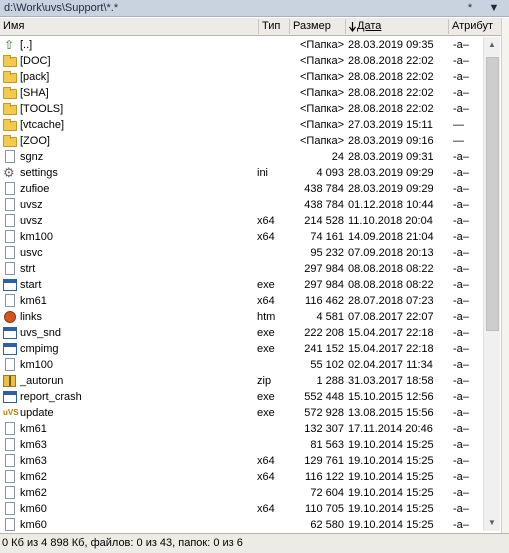 The width and height of the screenshot is (509, 553). Describe the element at coordinates (330, 173) in the screenshot. I see `file-size: 4 093` at that location.